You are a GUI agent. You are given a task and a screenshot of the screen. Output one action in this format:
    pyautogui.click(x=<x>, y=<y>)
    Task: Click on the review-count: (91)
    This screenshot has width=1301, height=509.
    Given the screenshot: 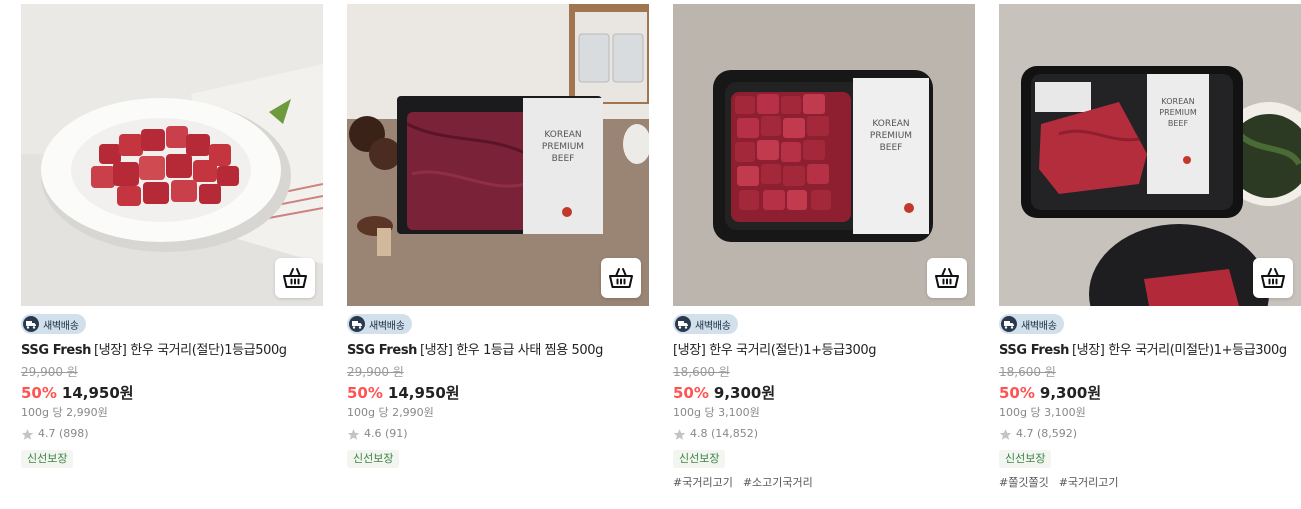 What is the action you would take?
    pyautogui.click(x=396, y=433)
    